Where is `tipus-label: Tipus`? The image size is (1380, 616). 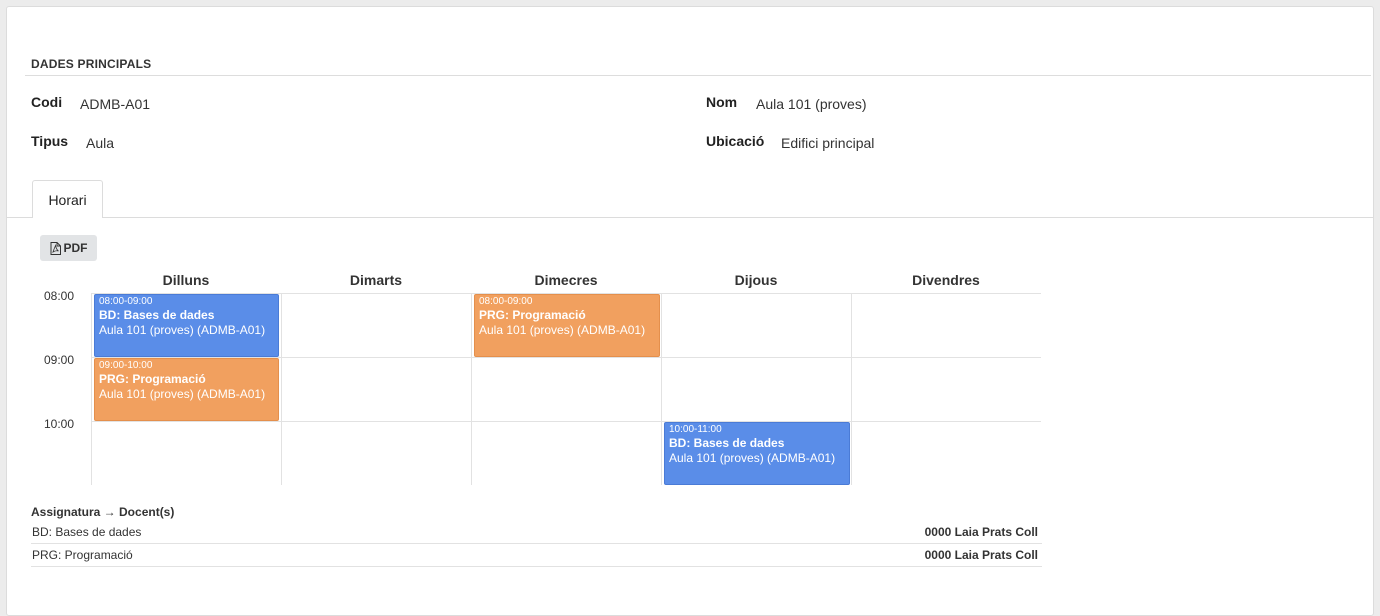
tipus-label: Tipus is located at coordinates (50, 141).